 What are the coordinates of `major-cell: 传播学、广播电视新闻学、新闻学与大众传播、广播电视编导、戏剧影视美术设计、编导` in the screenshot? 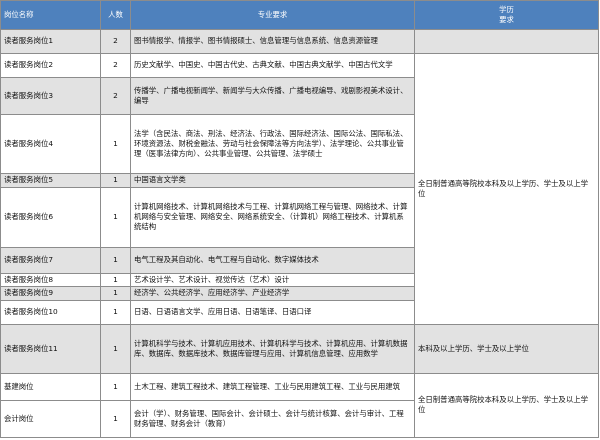 It's located at (272, 95).